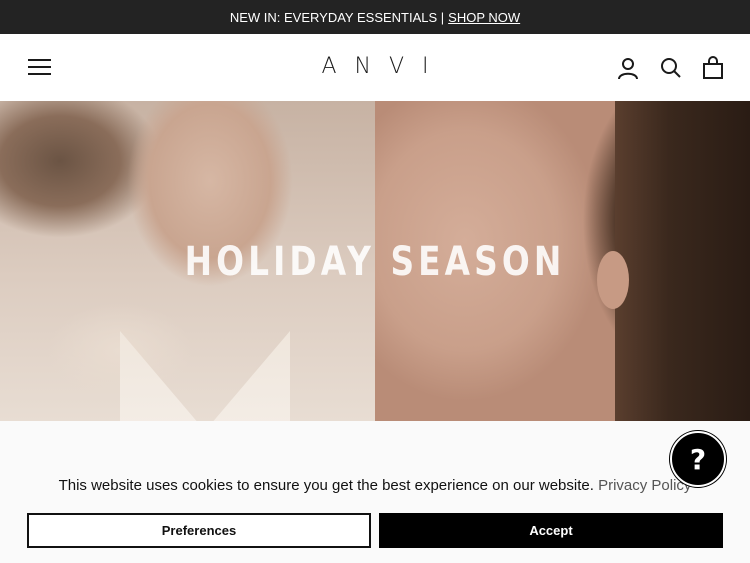  I want to click on cart-icon, so click(713, 68).